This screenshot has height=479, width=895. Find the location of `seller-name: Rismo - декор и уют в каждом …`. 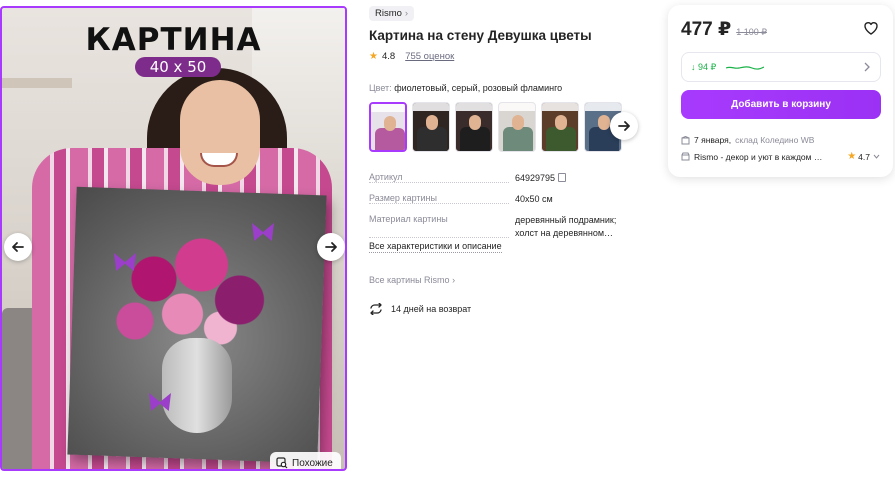

seller-name: Rismo - декор и уют в каждом … is located at coordinates (758, 156).